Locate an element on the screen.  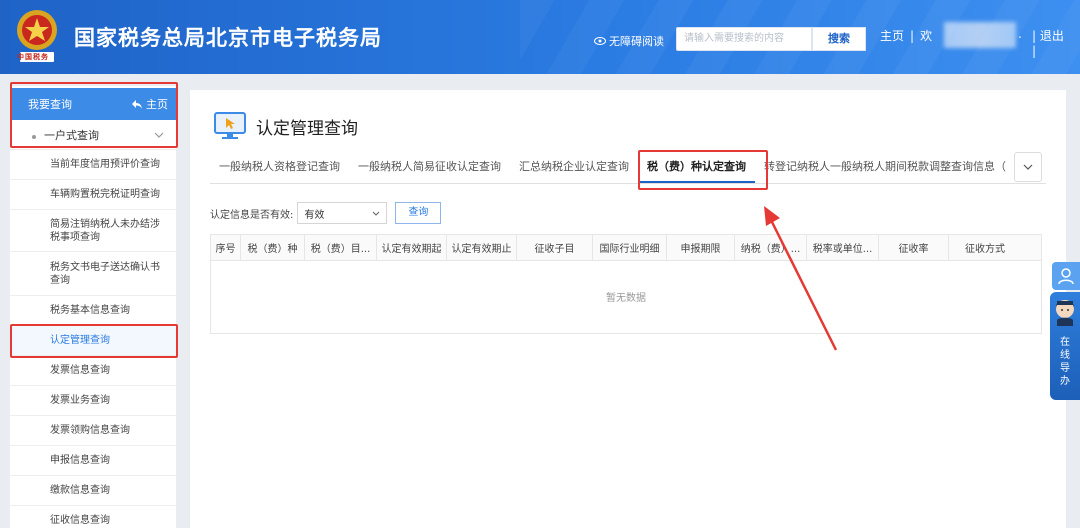
sidebar-item-collection: 征收信息查询 is located at coordinates (93, 517).